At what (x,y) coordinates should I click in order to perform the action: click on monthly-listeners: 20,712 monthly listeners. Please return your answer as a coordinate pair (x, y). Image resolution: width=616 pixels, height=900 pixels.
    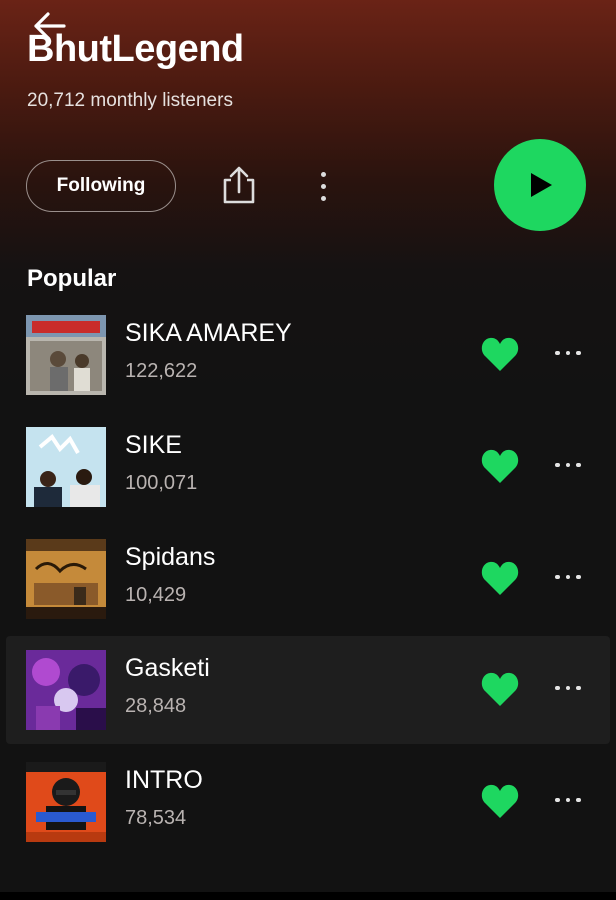
    Looking at the image, I should click on (130, 100).